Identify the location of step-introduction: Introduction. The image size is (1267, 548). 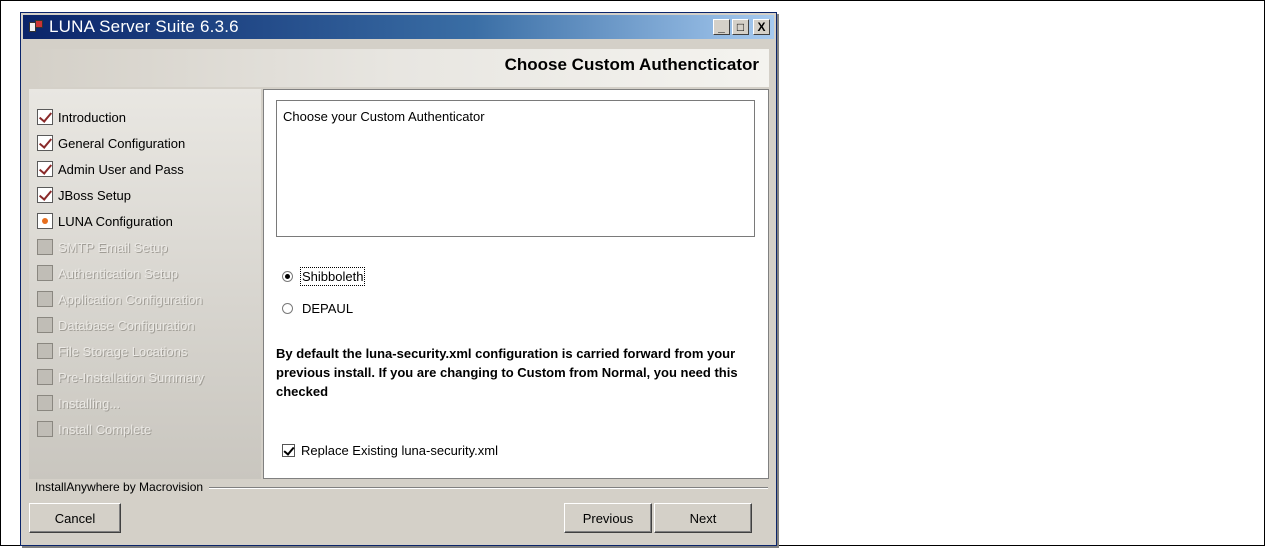
(81, 117).